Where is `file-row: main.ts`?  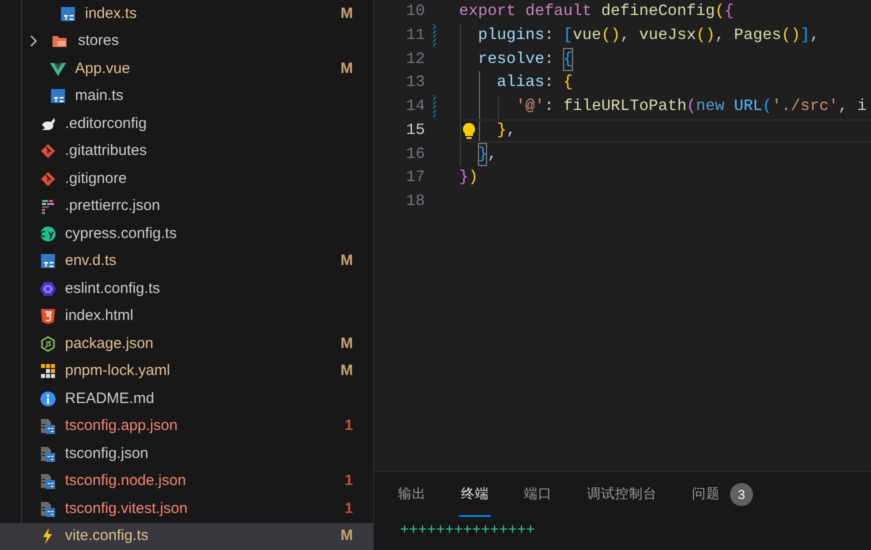
file-row: main.ts is located at coordinates (186, 96).